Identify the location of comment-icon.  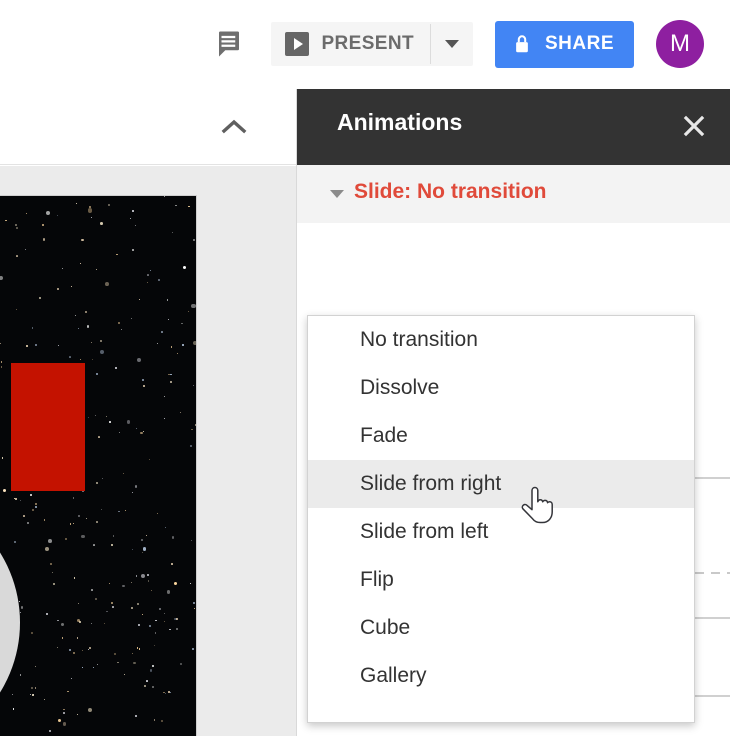
(229, 44).